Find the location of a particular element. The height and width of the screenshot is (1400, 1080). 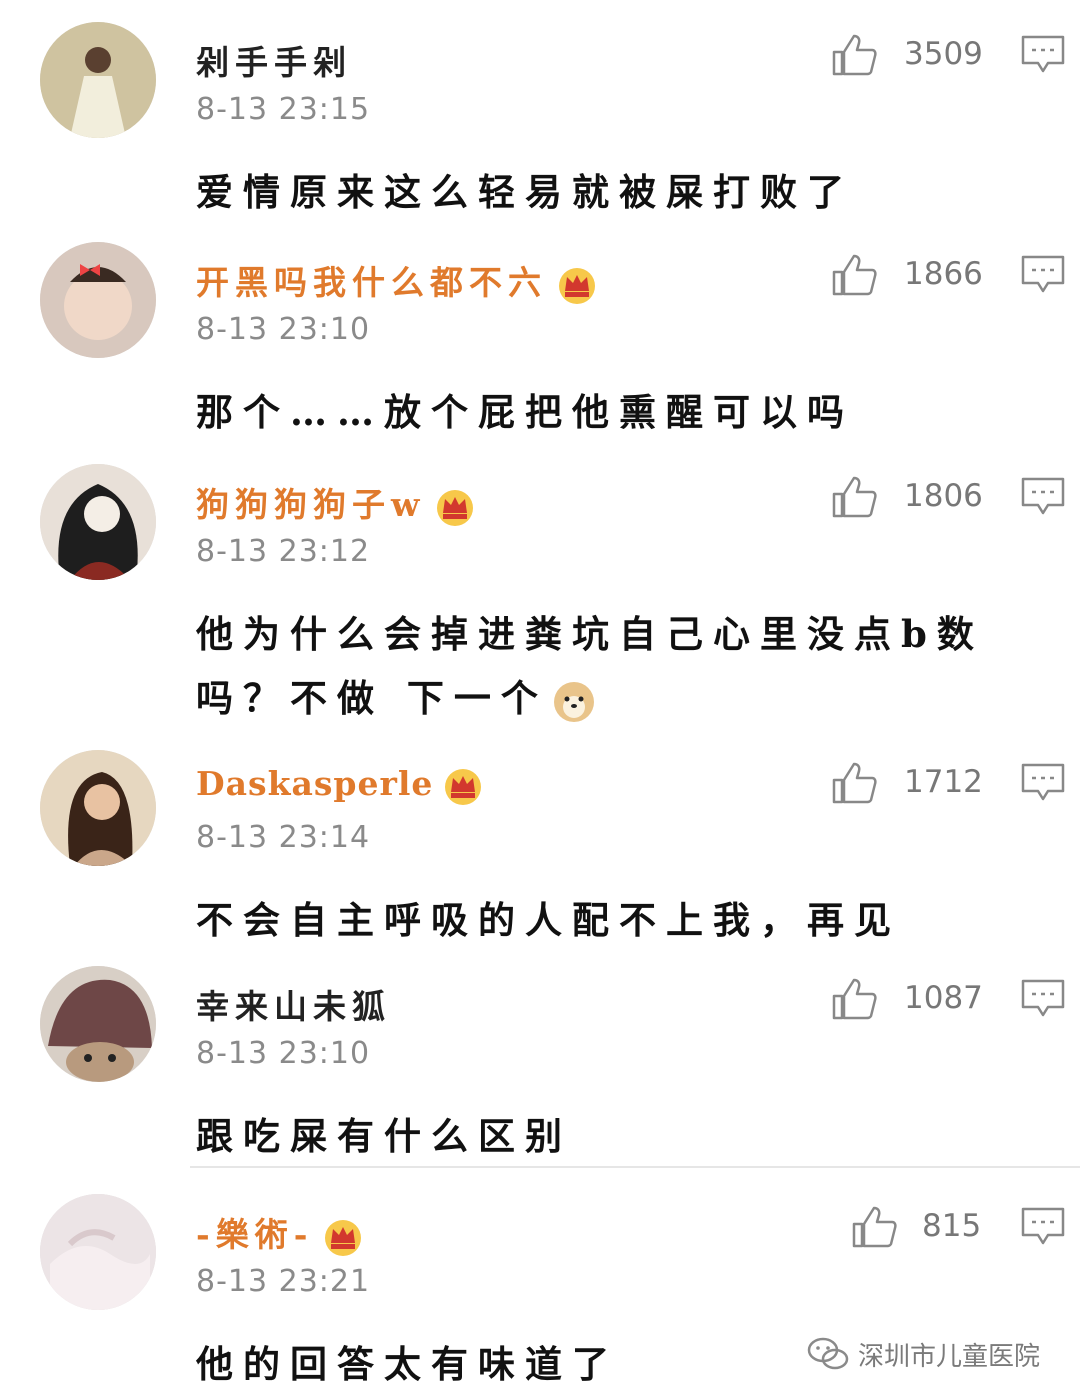

like-count: 1866 is located at coordinates (943, 274).